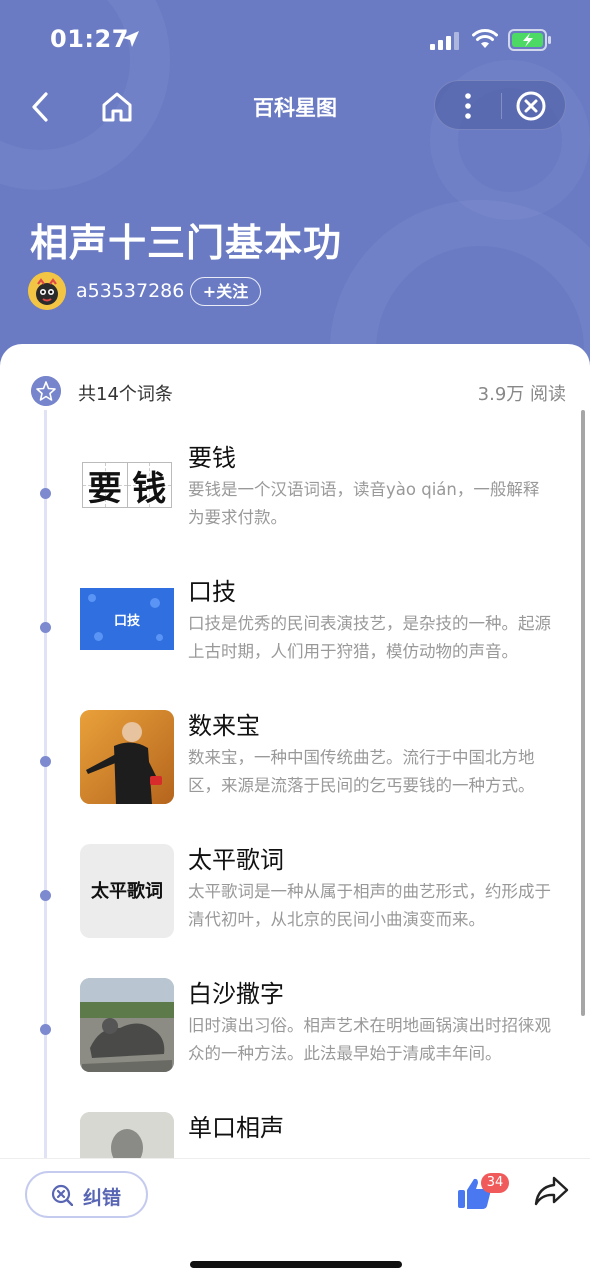 The height and width of the screenshot is (1280, 590). I want to click on report-error-label: 纠错, so click(102, 1198).